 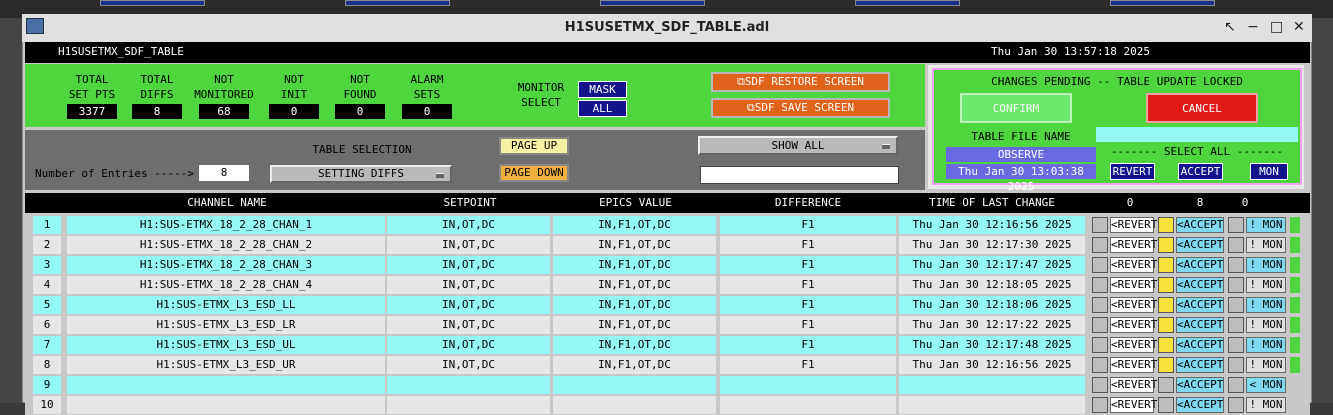 I want to click on shade-icon: ↖, so click(x=1230, y=27).